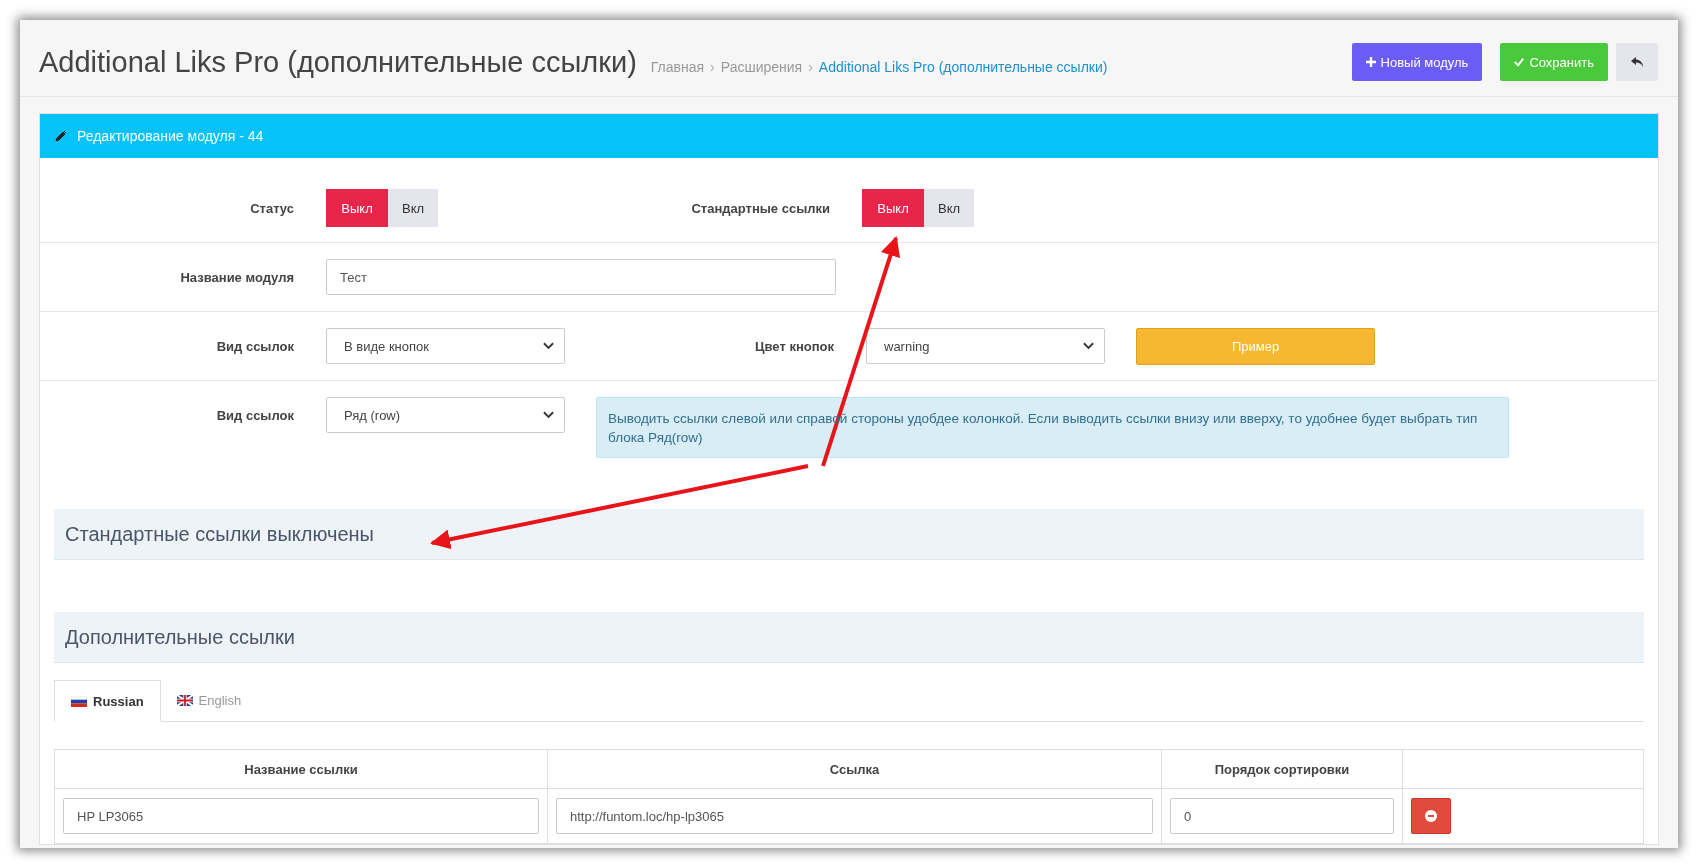 This screenshot has width=1698, height=868. I want to click on column-header: Название ссылки, so click(301, 769).